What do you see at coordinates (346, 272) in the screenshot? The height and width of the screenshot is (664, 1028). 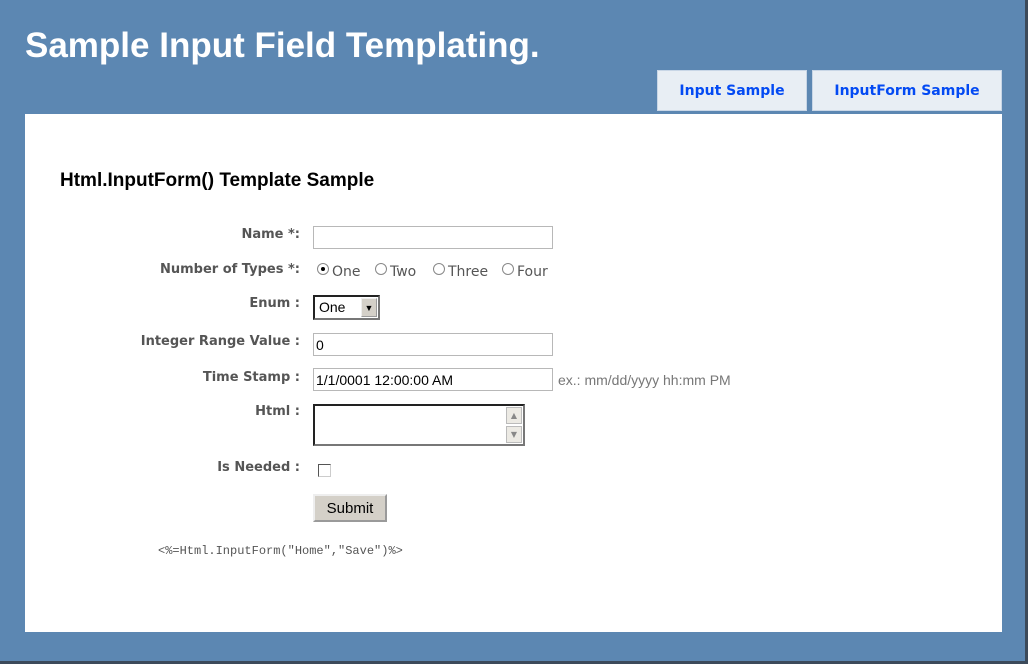 I see `radio-label: One` at bounding box center [346, 272].